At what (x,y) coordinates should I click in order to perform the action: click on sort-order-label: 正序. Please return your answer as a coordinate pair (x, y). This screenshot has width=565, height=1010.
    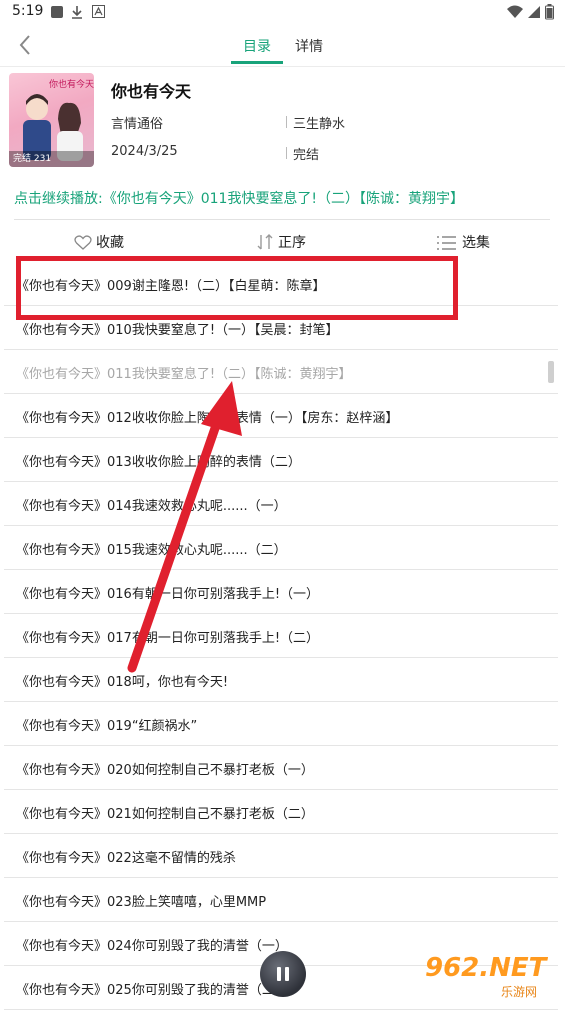
    Looking at the image, I should click on (292, 243).